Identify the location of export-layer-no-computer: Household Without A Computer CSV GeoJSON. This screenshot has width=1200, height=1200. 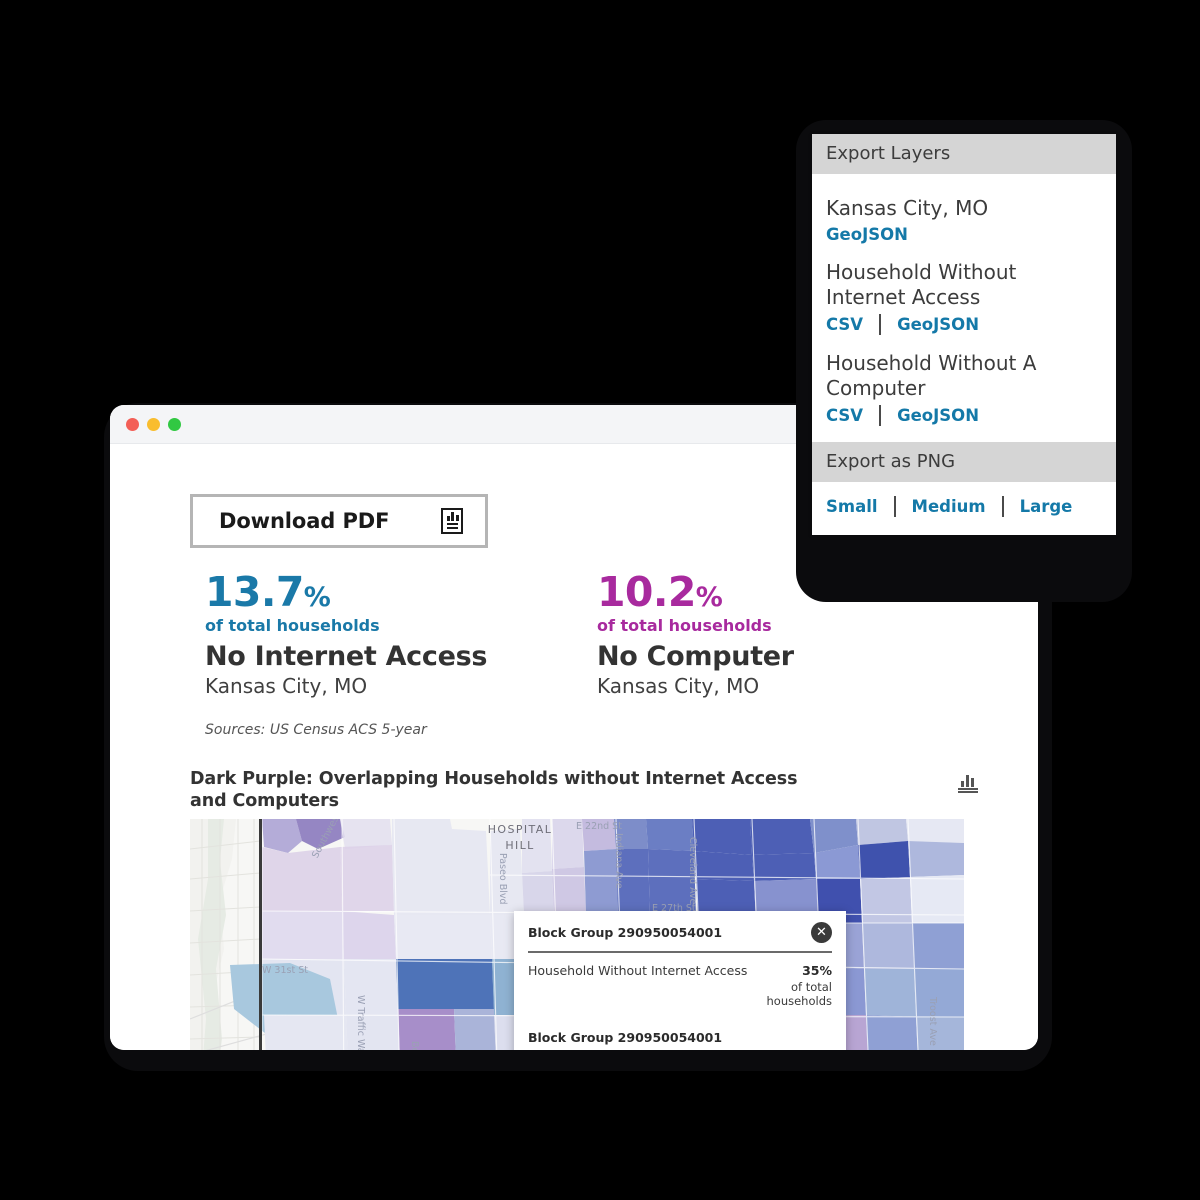
(964, 380).